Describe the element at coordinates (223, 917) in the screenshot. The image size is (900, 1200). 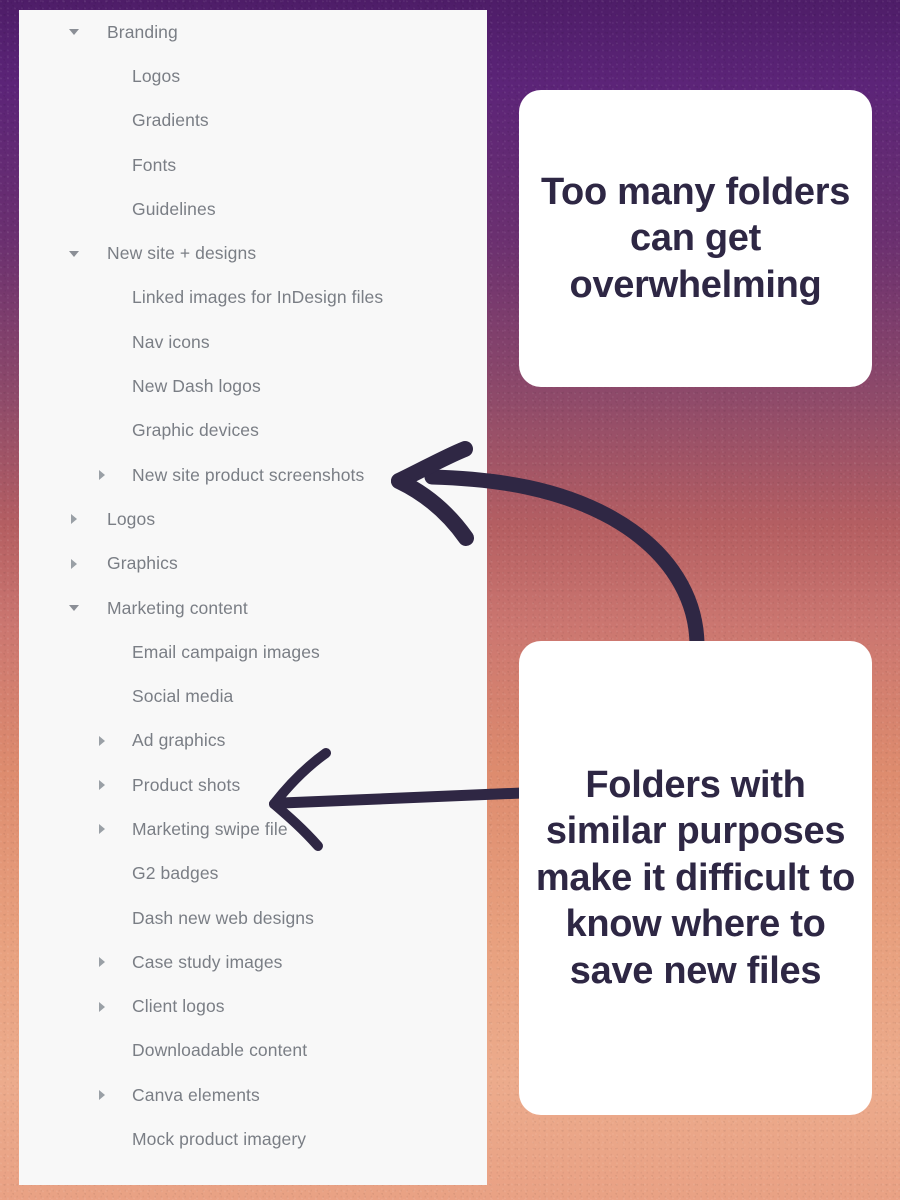
I see `tree-item-label: Dash new web designs` at that location.